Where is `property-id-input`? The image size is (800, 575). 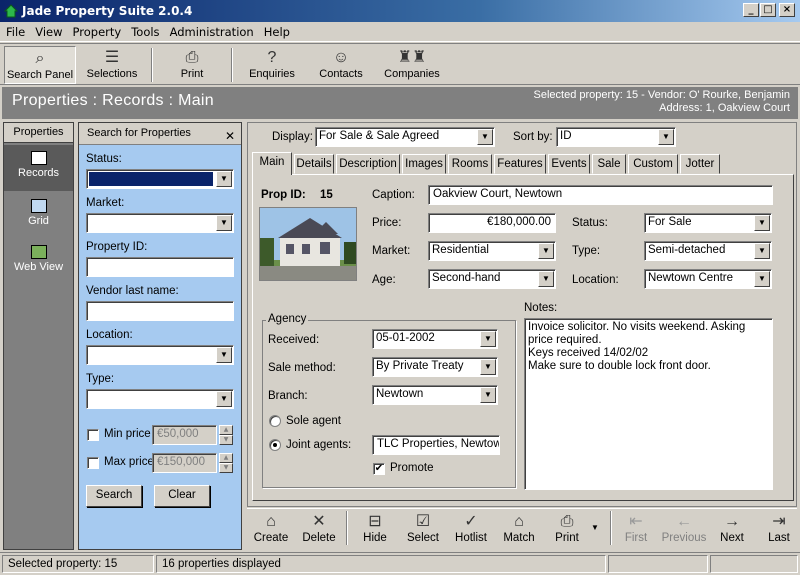
property-id-input is located at coordinates (160, 267).